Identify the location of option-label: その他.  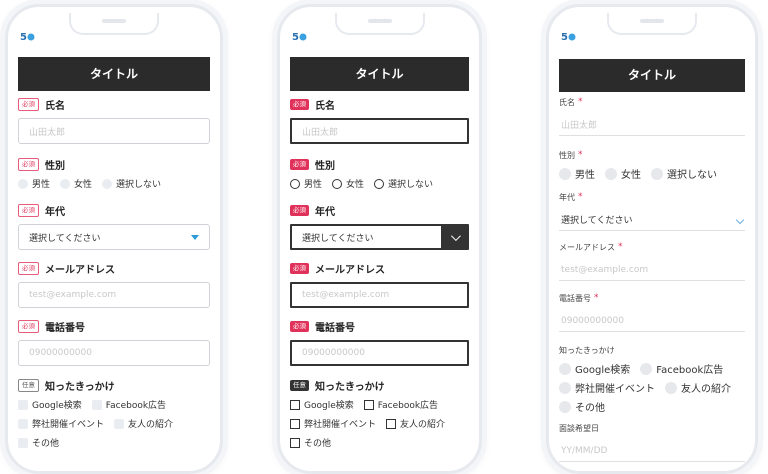
(46, 444).